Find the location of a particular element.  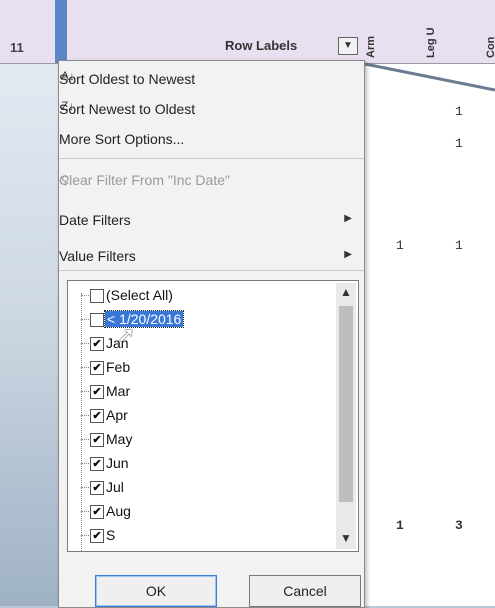

list-scrollbar: ▲ ▼ is located at coordinates (346, 416).